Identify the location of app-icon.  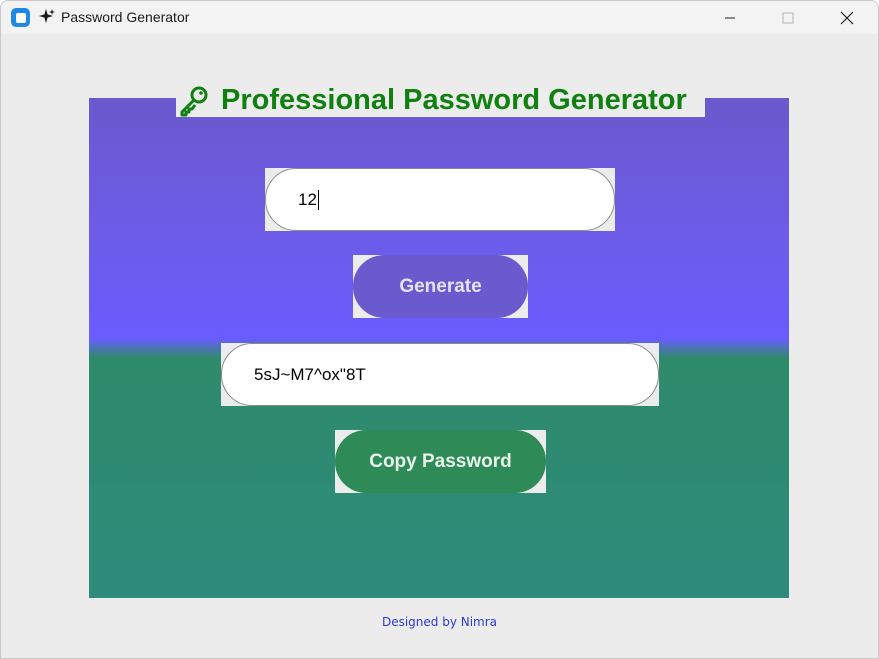
(20, 17).